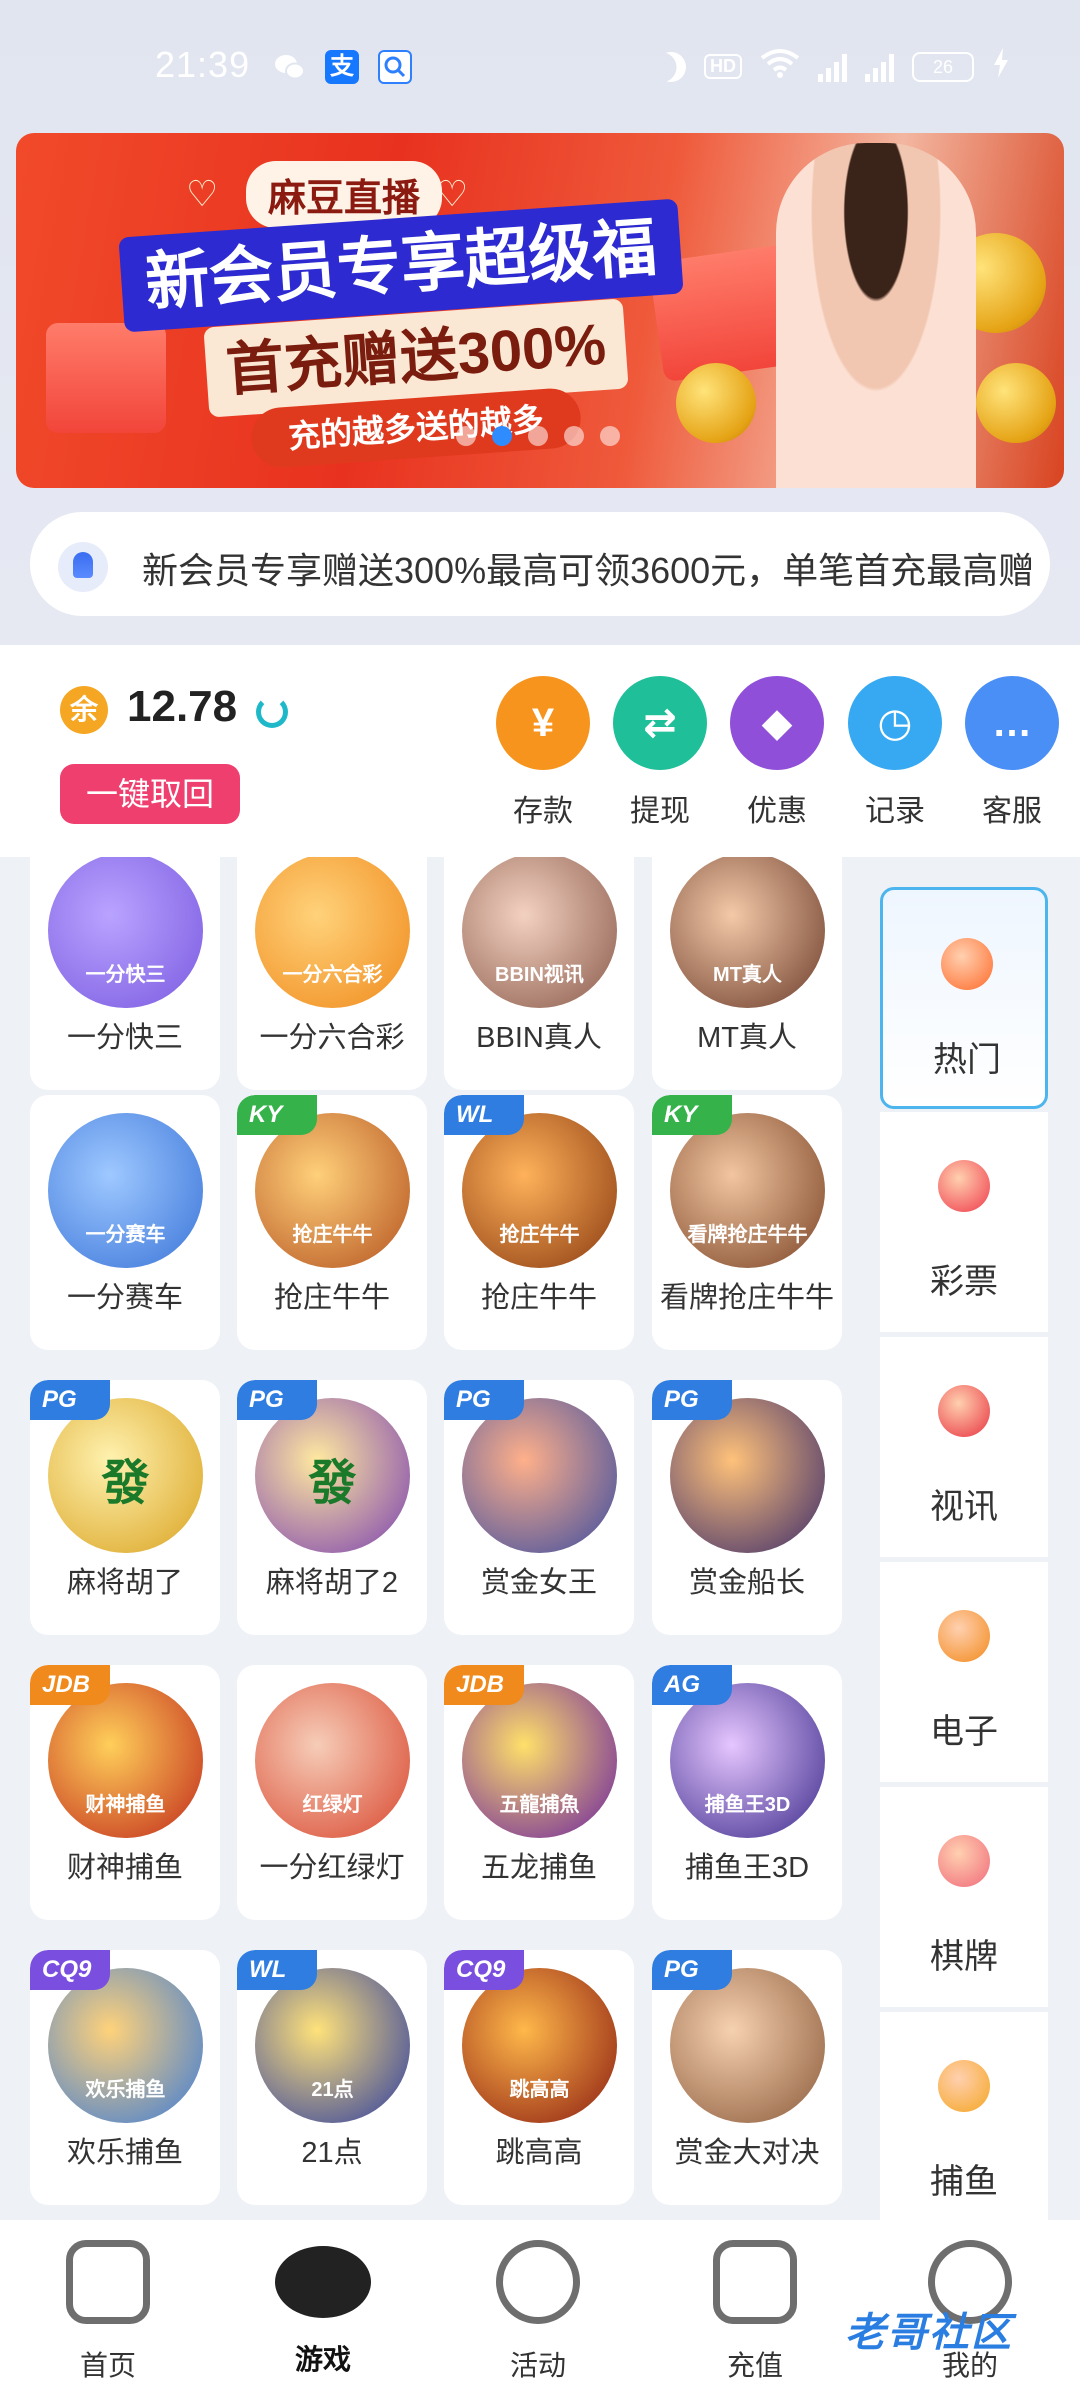  Describe the element at coordinates (964, 1186) in the screenshot. I see `lottery-ball-icon` at that location.